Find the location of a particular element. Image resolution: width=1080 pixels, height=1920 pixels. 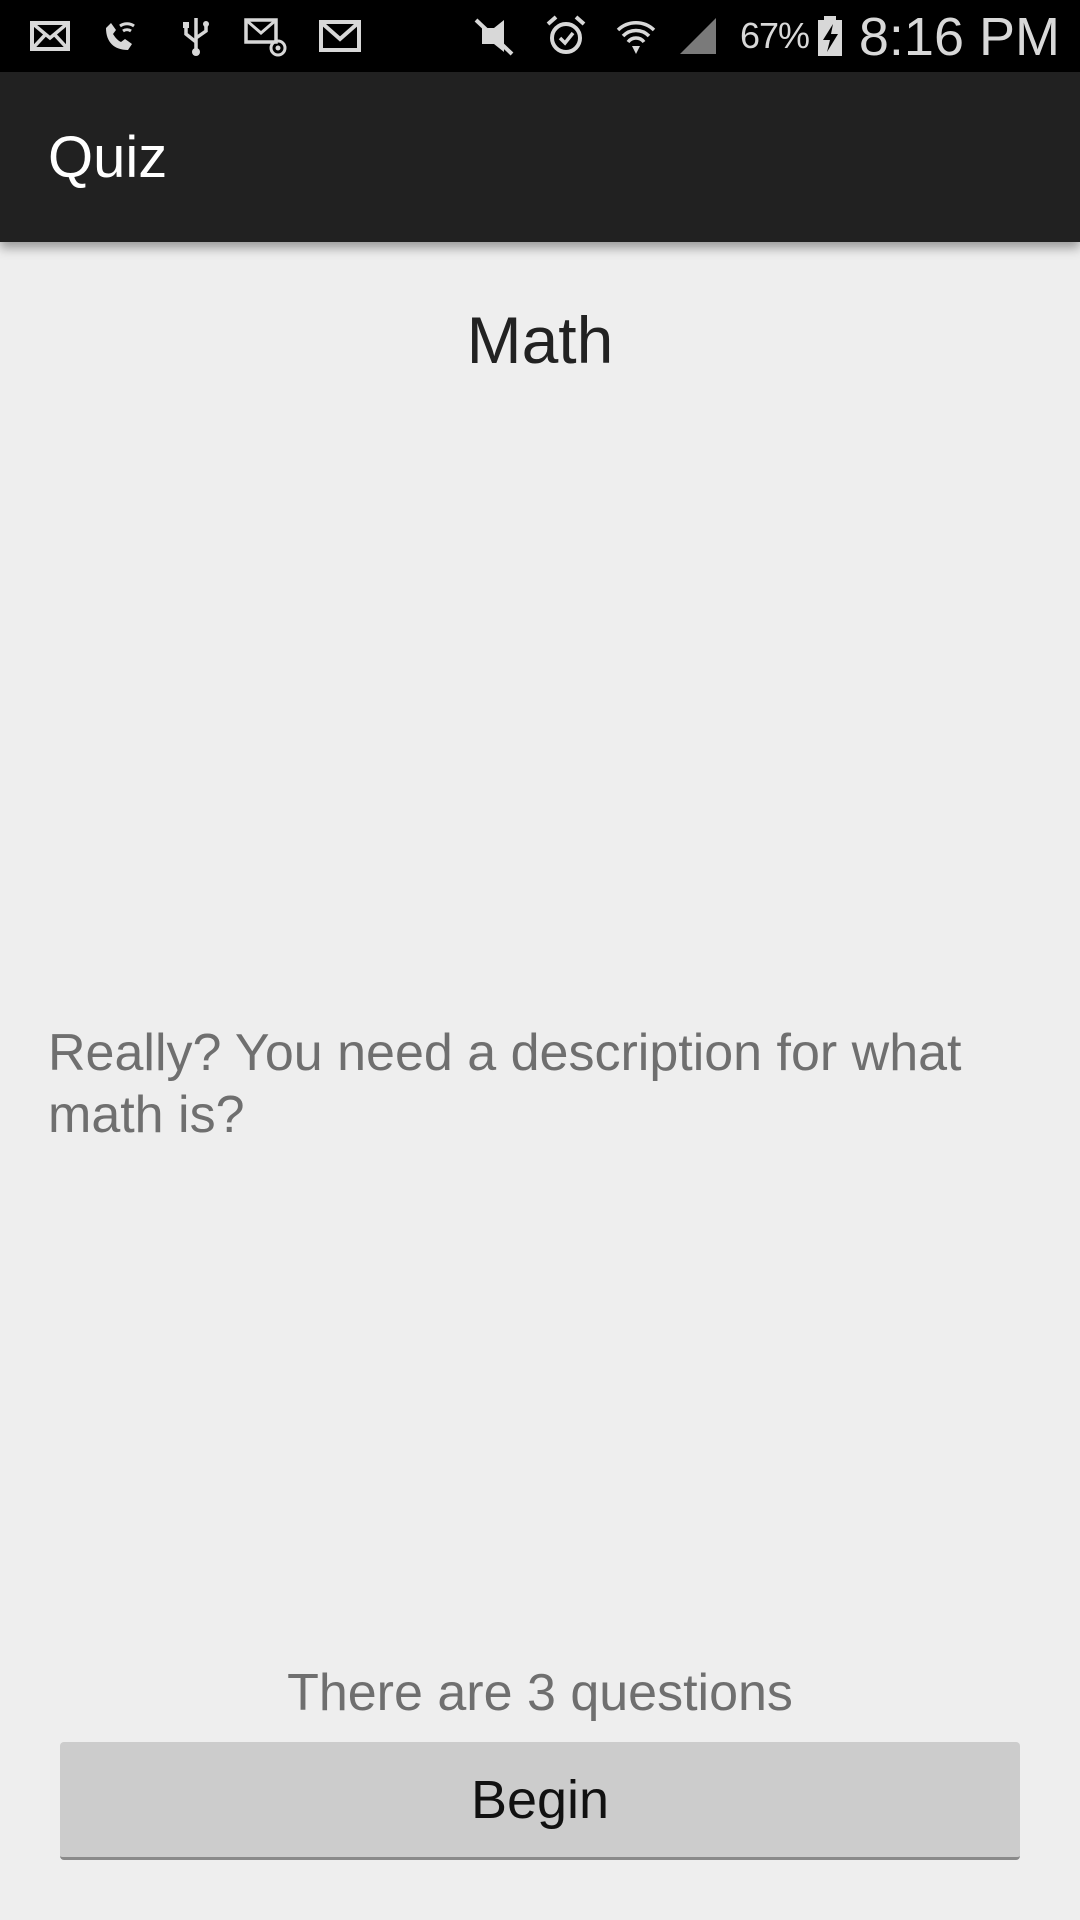

cell-signal-icon is located at coordinates (698, 36).